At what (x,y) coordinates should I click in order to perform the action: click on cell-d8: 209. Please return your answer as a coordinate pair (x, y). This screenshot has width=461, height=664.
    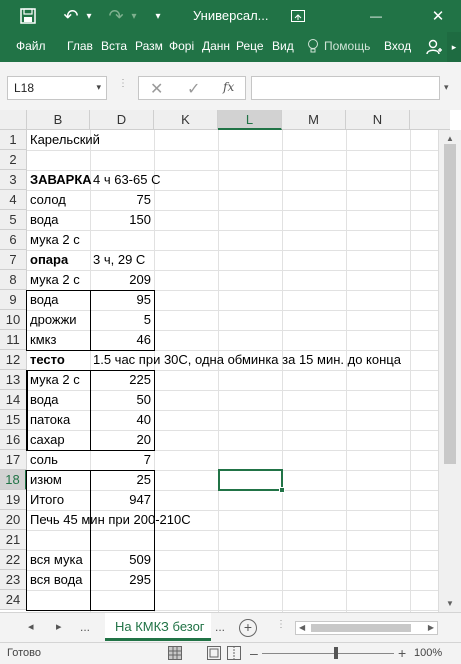
    Looking at the image, I should click on (122, 280).